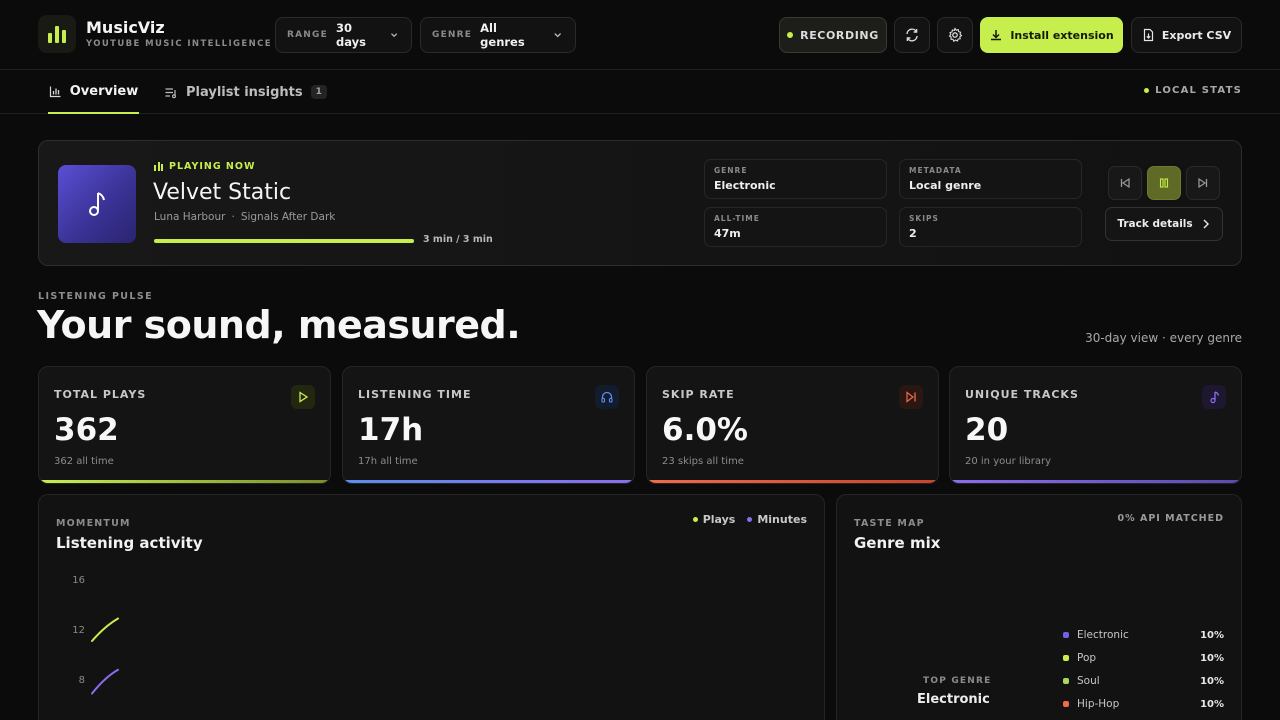  I want to click on previous-track-button, so click(1125, 183).